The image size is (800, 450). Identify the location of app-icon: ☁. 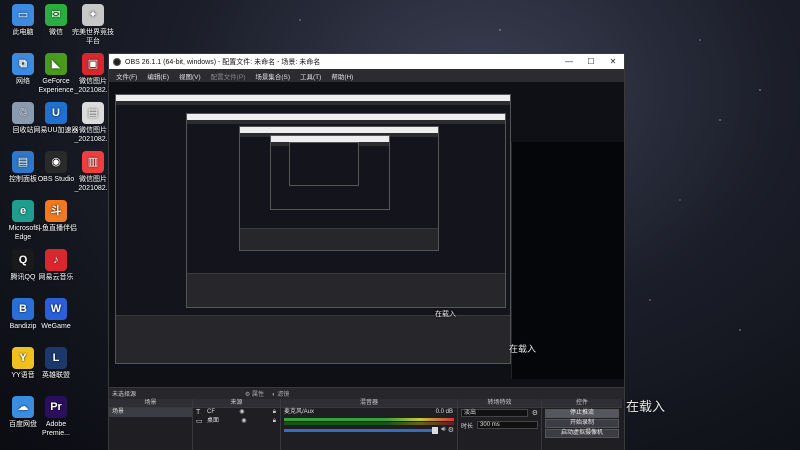
(23, 407).